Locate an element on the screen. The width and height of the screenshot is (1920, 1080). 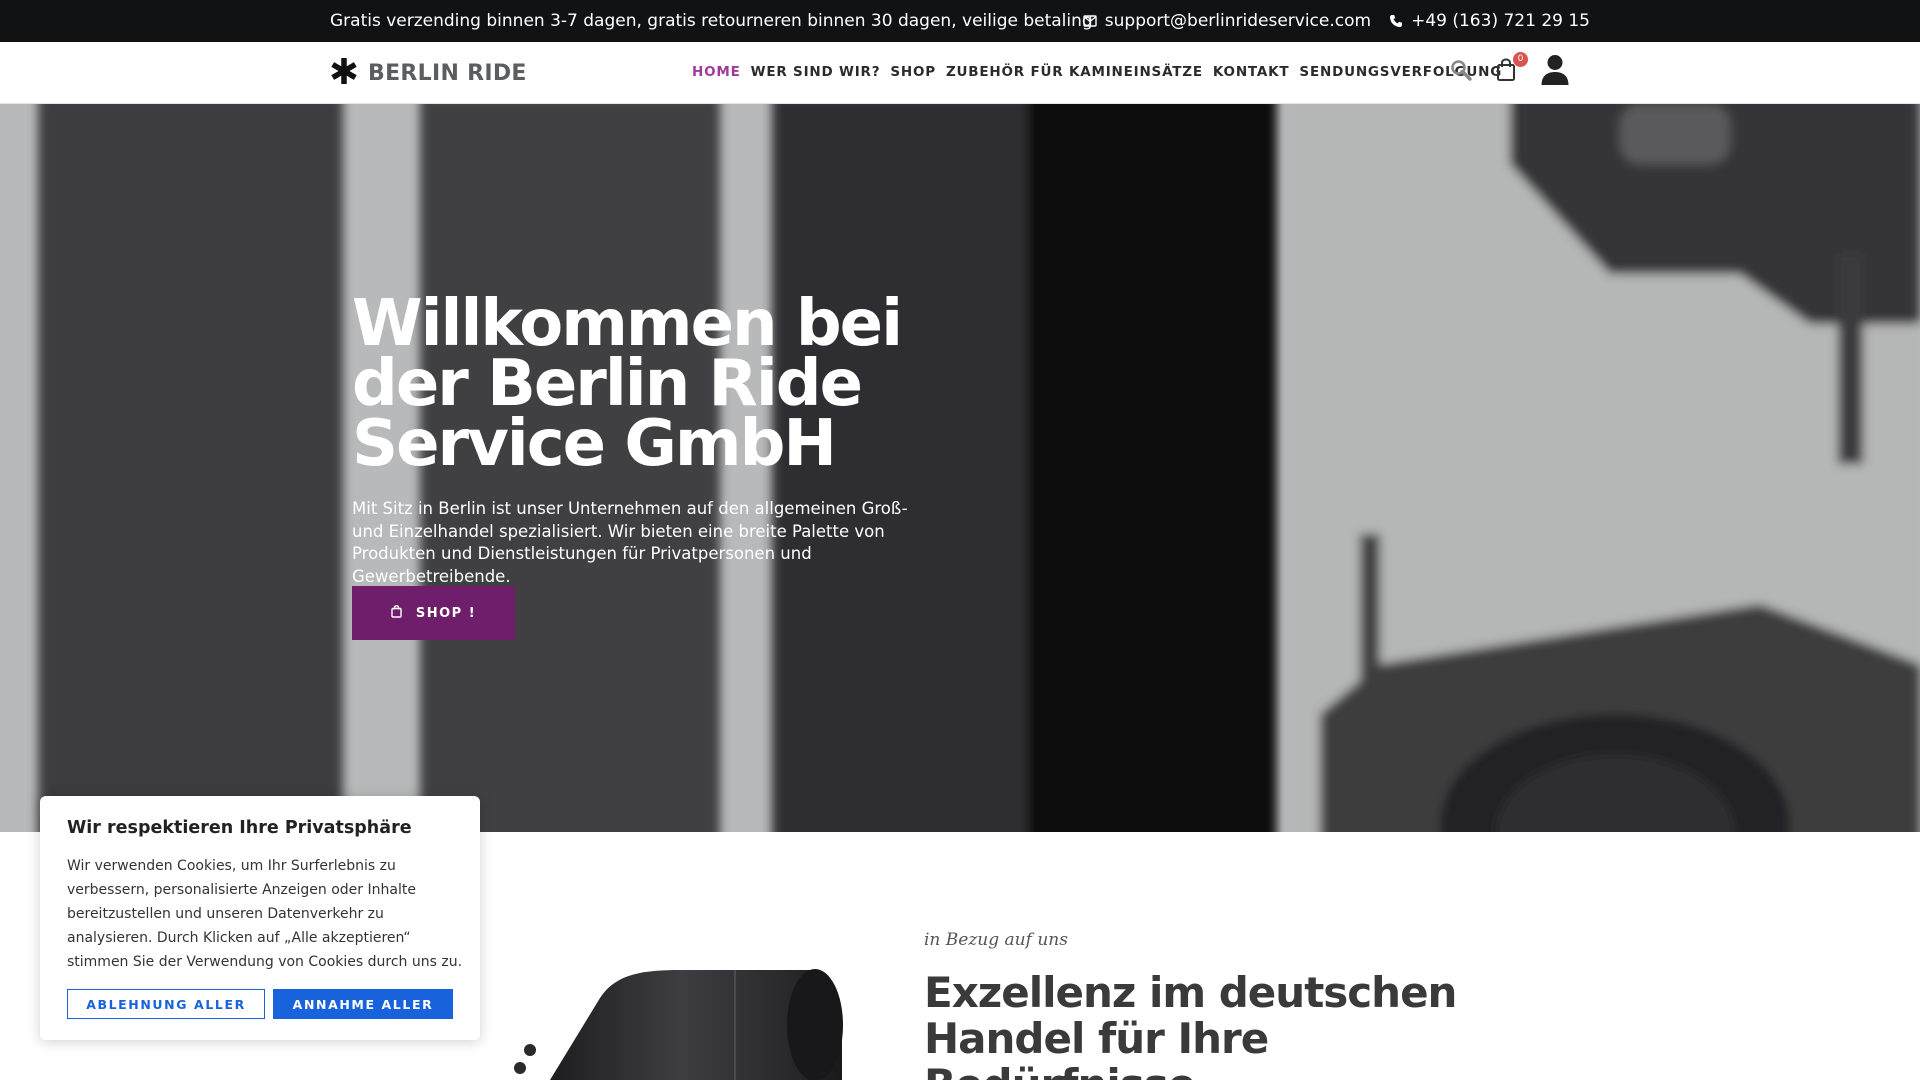
product-image is located at coordinates (670, 1020).